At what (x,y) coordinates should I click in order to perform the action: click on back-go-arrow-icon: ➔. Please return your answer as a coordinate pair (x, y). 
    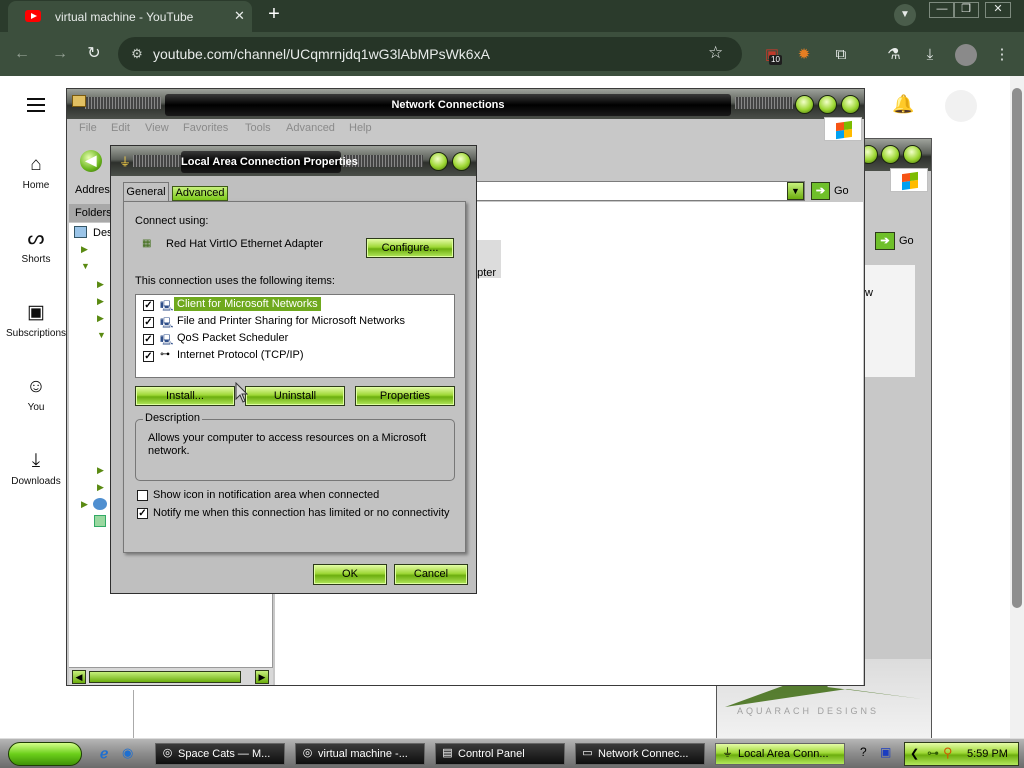
    Looking at the image, I should click on (885, 241).